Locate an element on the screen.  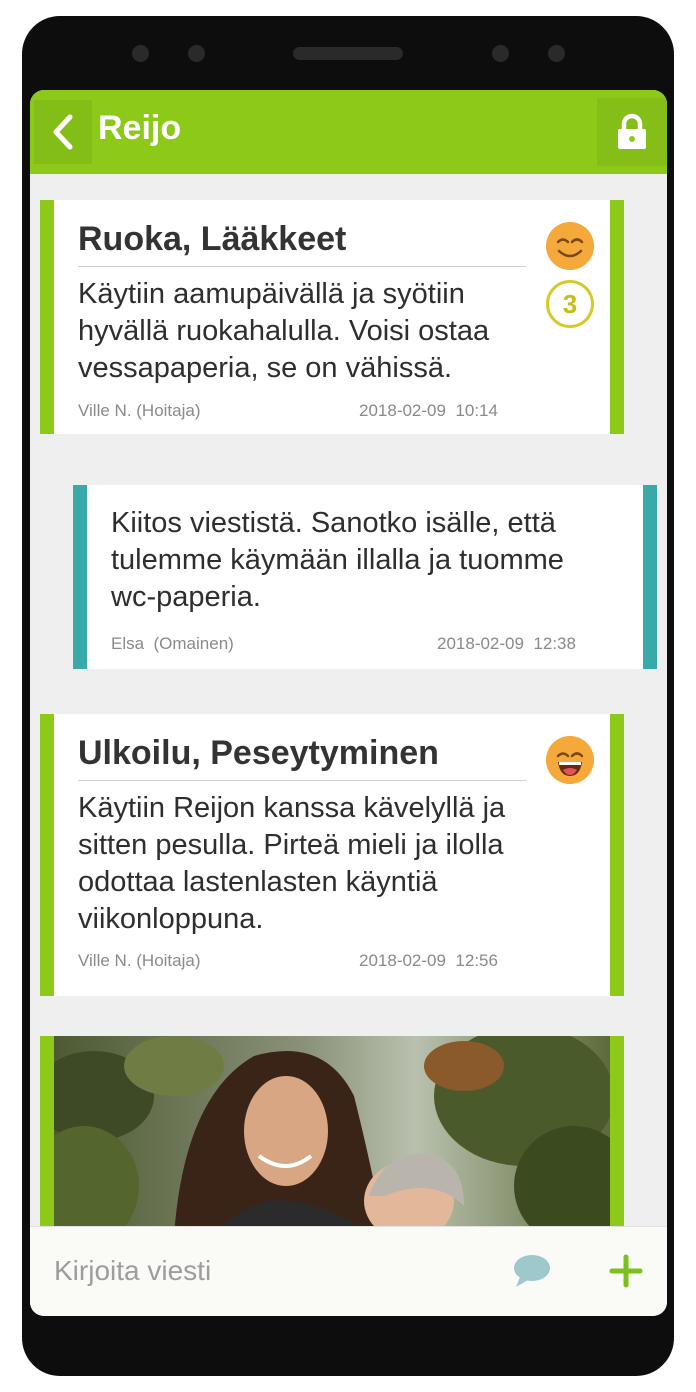
chevron-left-icon is located at coordinates (63, 132).